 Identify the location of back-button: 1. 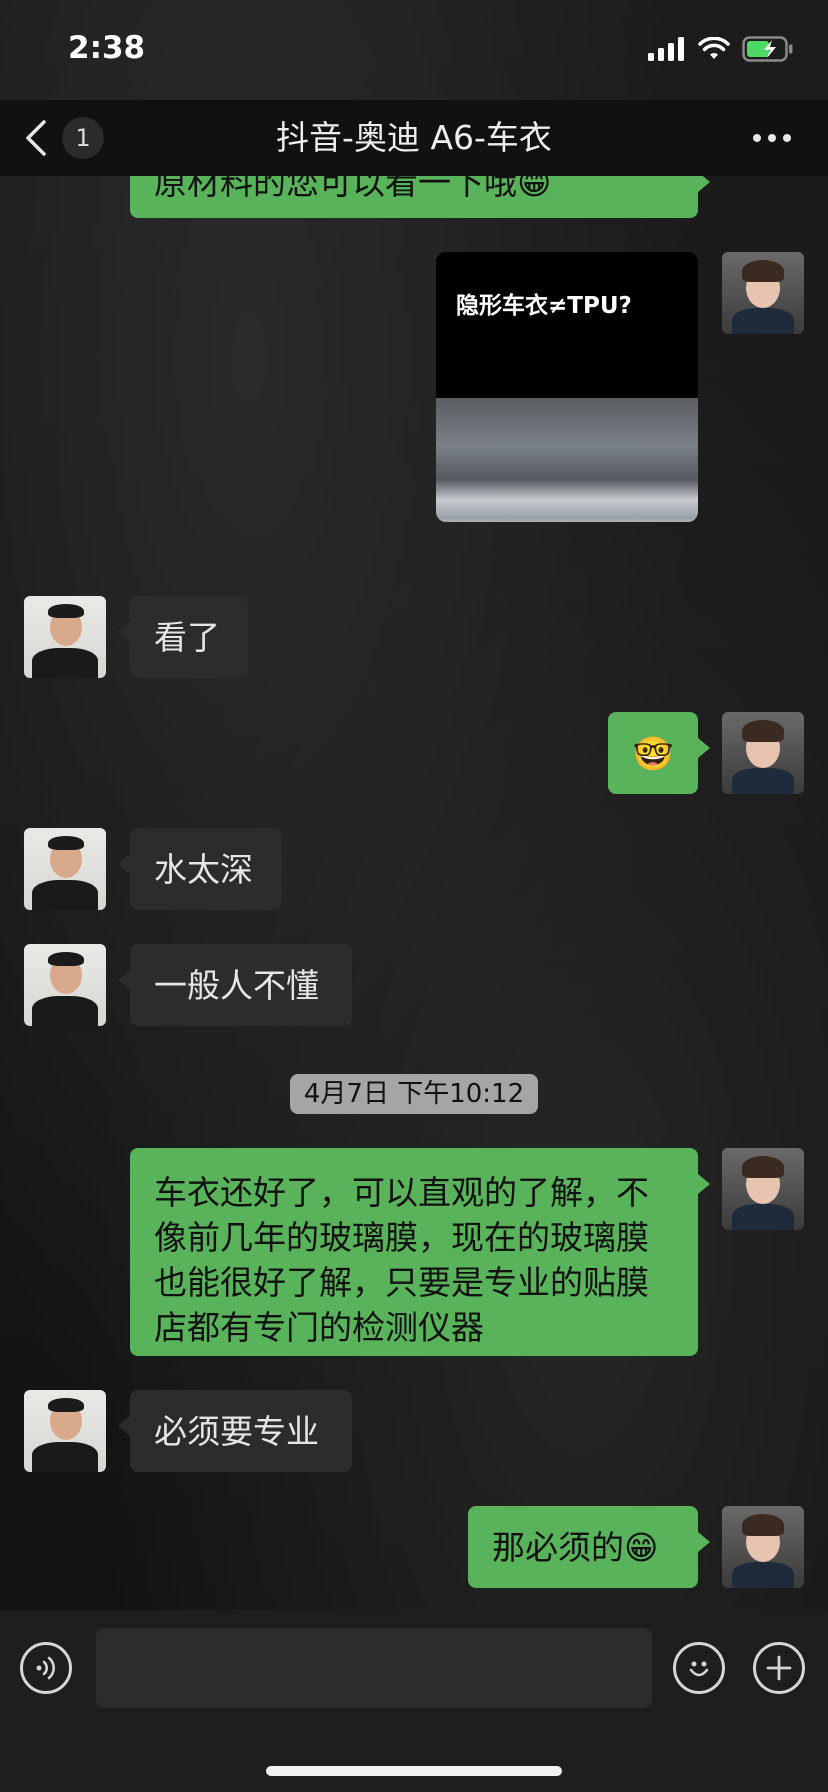
(74, 138).